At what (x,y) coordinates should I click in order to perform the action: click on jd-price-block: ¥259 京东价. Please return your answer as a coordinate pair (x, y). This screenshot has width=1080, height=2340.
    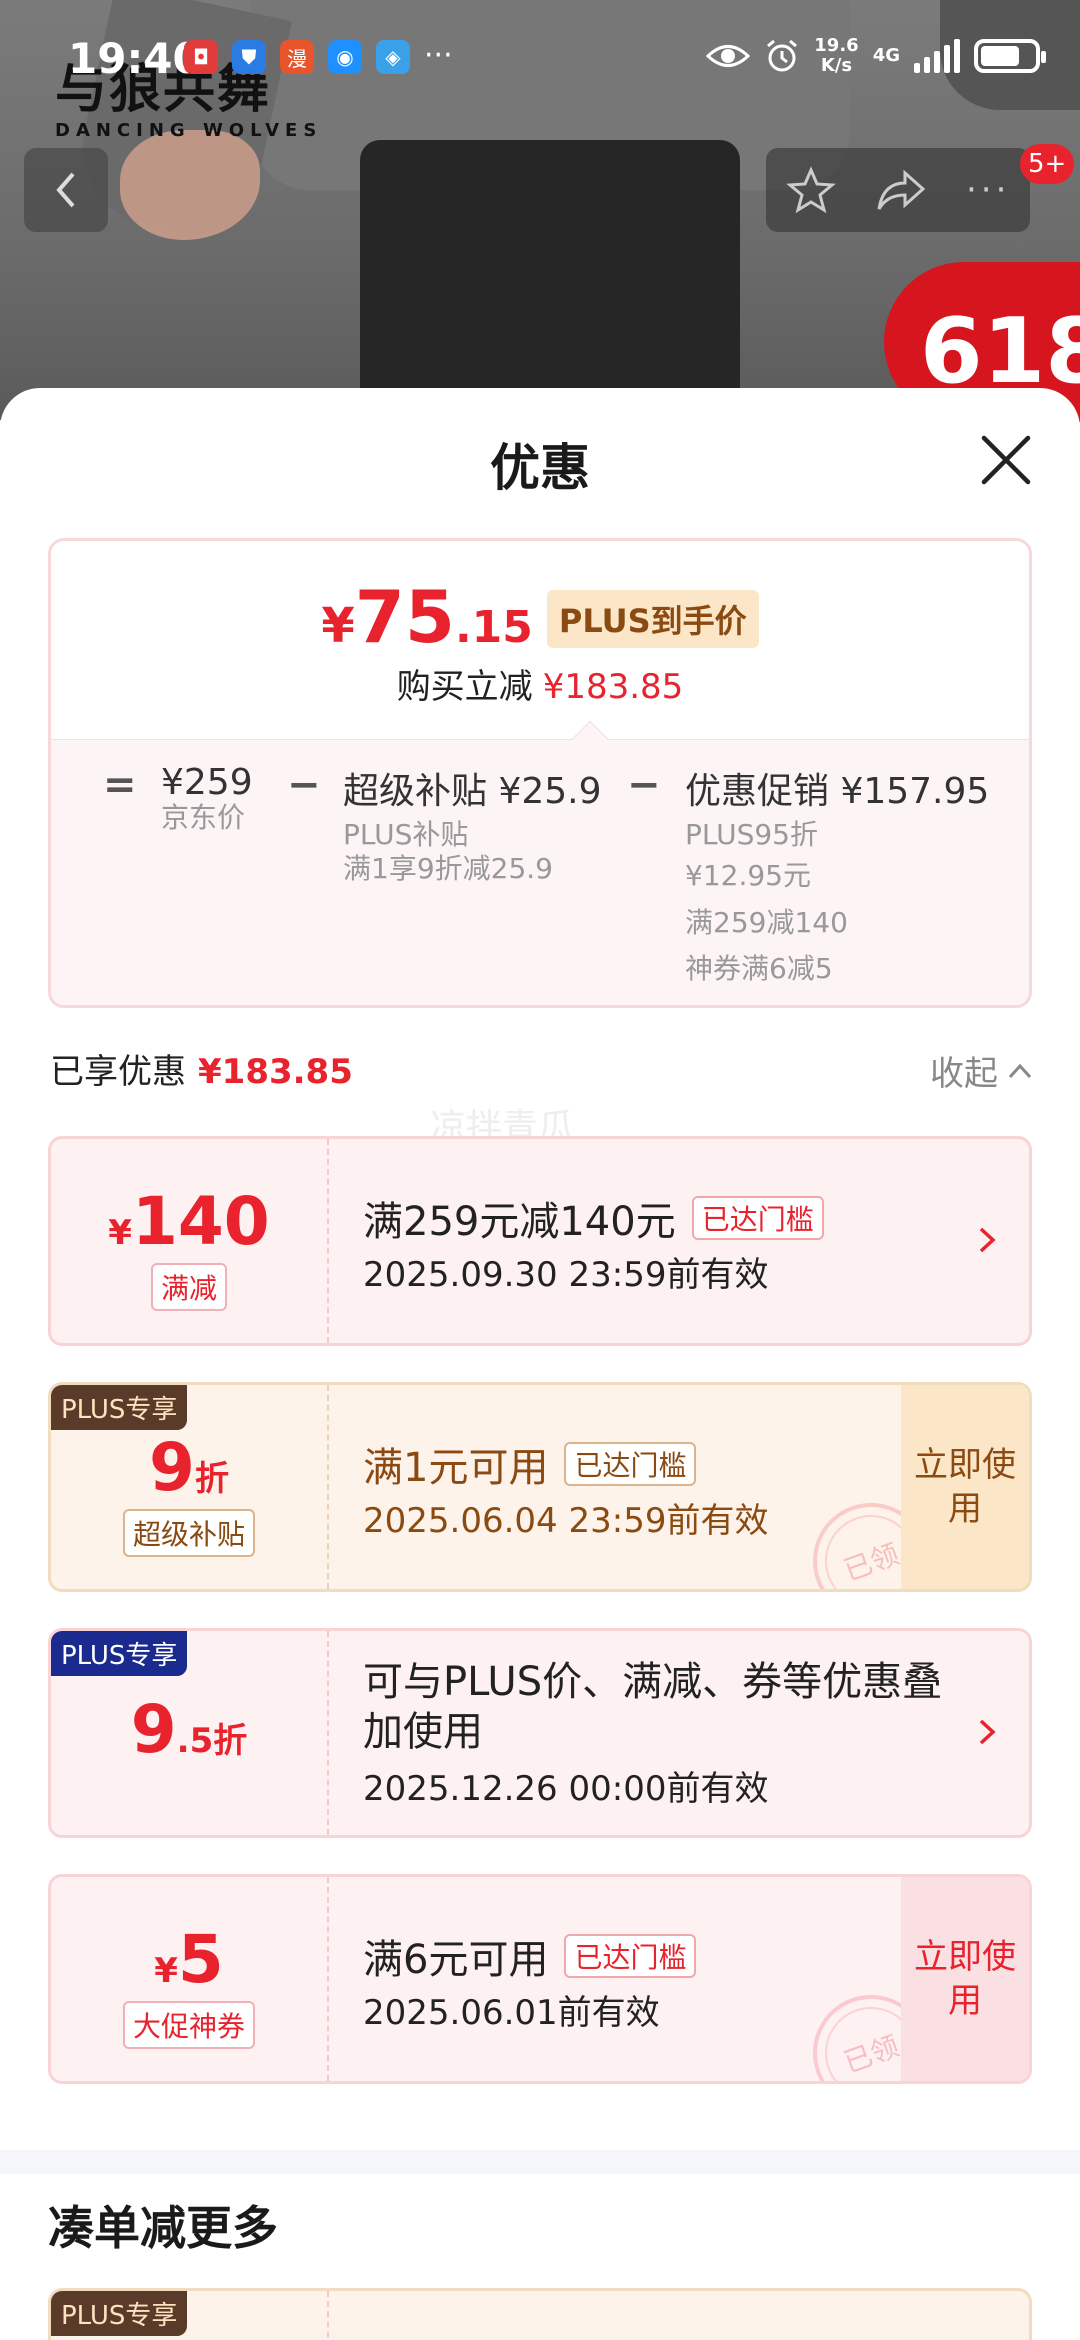
    Looking at the image, I should click on (207, 797).